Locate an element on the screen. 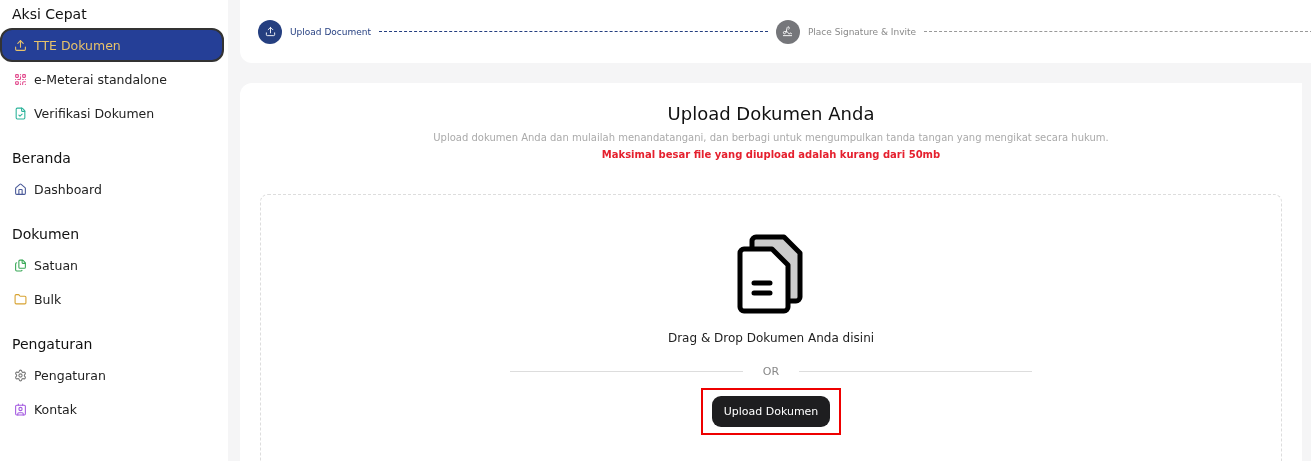 This screenshot has width=1311, height=461. sidebar-item: Pengaturan is located at coordinates (112, 375).